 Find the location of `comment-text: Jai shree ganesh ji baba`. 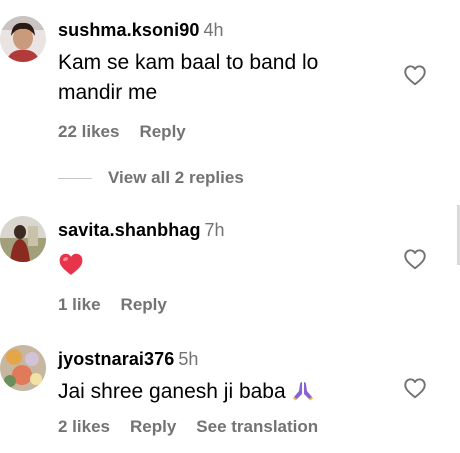

comment-text: Jai shree ganesh ji baba is located at coordinates (229, 392).